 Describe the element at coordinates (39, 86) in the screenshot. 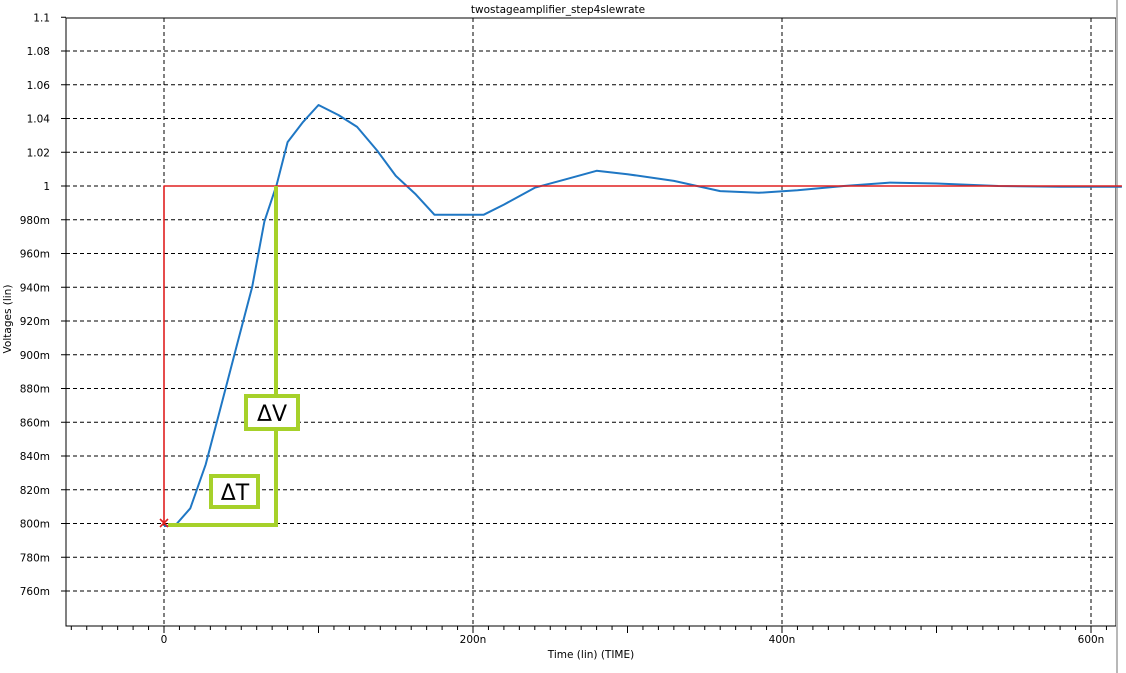

I see `y-tick-label: 1.06` at that location.